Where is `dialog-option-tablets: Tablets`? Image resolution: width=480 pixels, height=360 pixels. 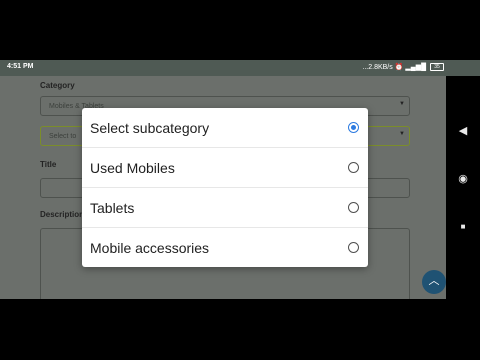
dialog-option-tablets: Tablets is located at coordinates (225, 208).